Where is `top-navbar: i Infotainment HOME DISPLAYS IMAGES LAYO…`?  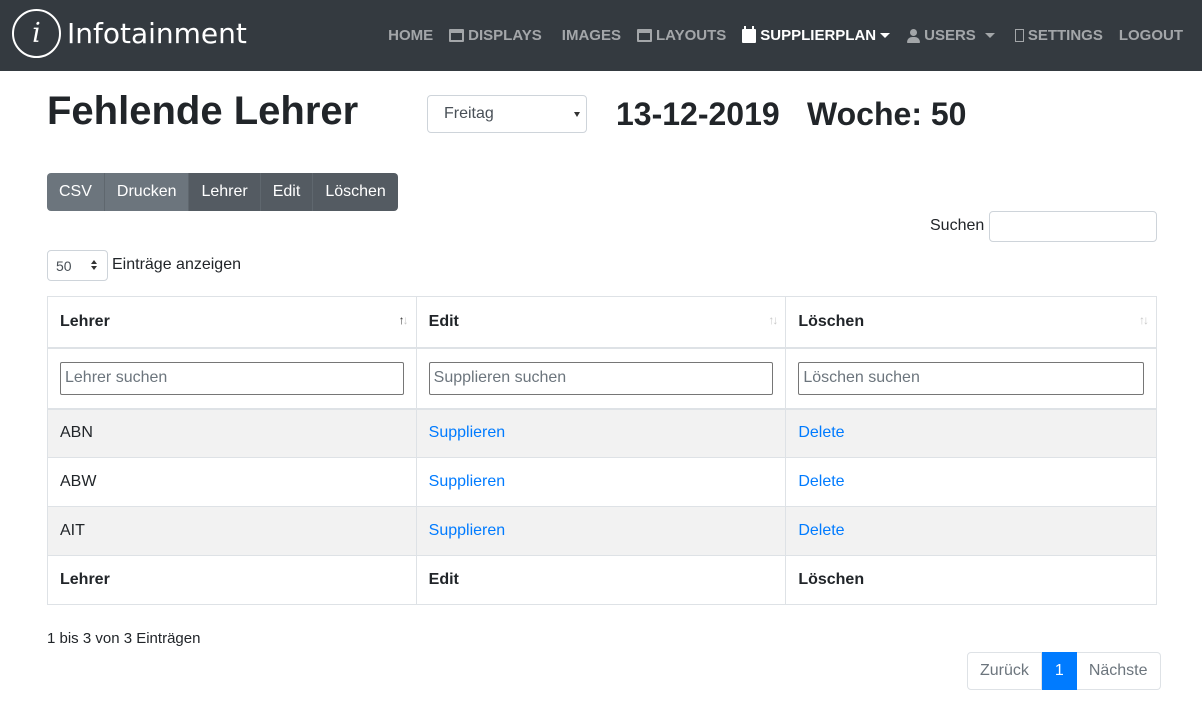 top-navbar: i Infotainment HOME DISPLAYS IMAGES LAYO… is located at coordinates (601, 35).